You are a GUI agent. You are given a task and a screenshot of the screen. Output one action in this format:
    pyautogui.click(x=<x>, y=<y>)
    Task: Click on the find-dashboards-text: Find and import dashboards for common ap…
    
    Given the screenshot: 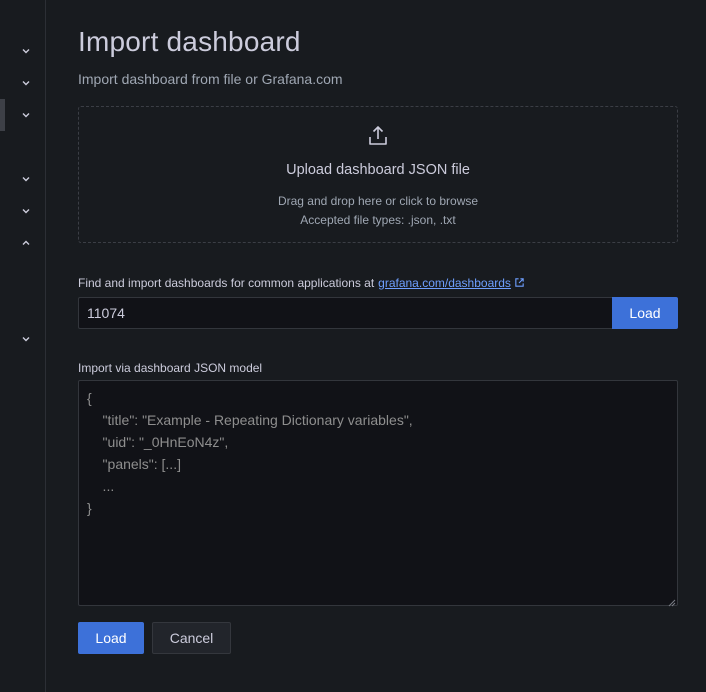 What is the action you would take?
    pyautogui.click(x=226, y=283)
    